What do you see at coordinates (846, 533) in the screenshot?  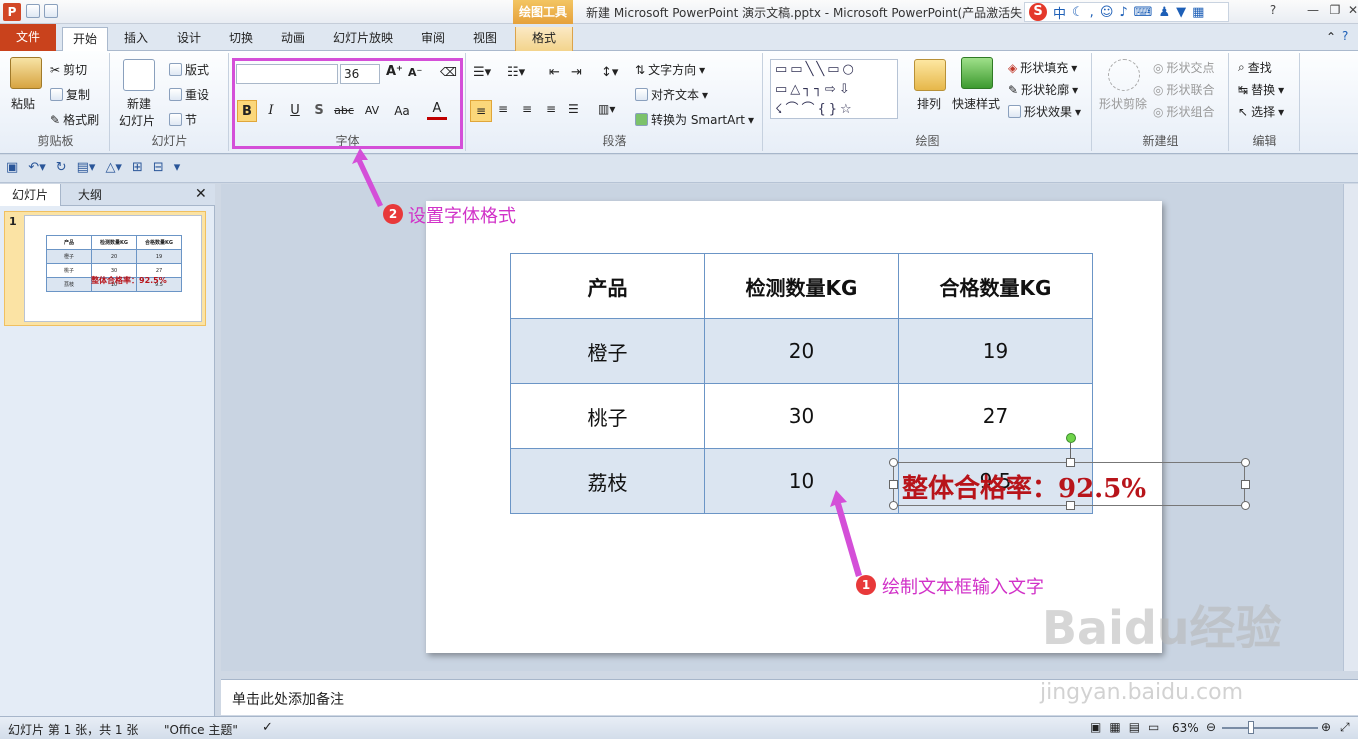 I see `arrow-to-textbox` at bounding box center [846, 533].